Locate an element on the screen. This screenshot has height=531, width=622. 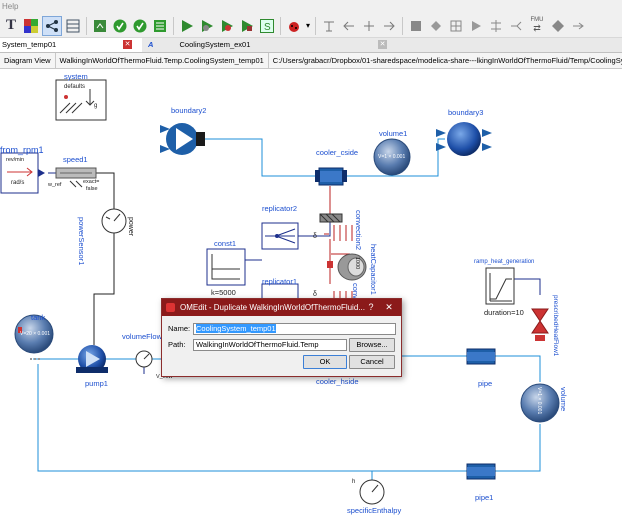
const1-block is located at coordinates (226, 267).